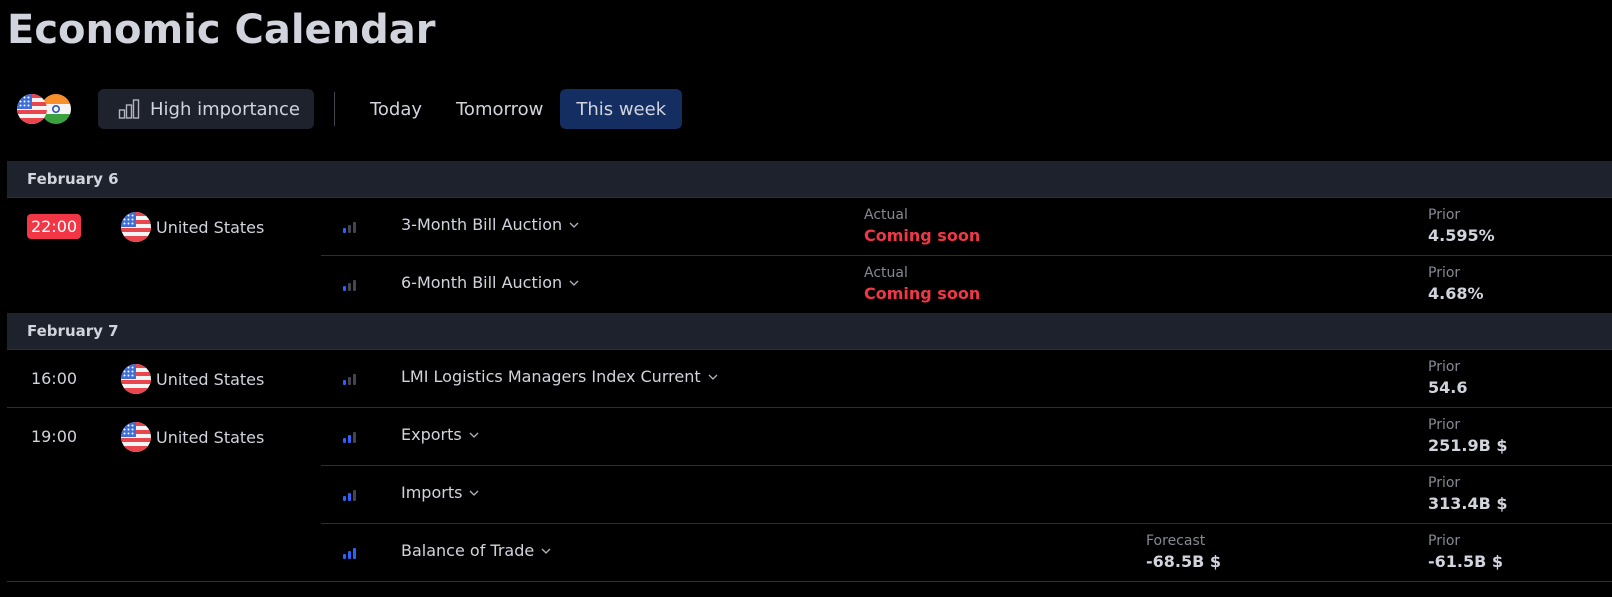  What do you see at coordinates (1461, 226) in the screenshot?
I see `prior-value: Prior 4.595%` at bounding box center [1461, 226].